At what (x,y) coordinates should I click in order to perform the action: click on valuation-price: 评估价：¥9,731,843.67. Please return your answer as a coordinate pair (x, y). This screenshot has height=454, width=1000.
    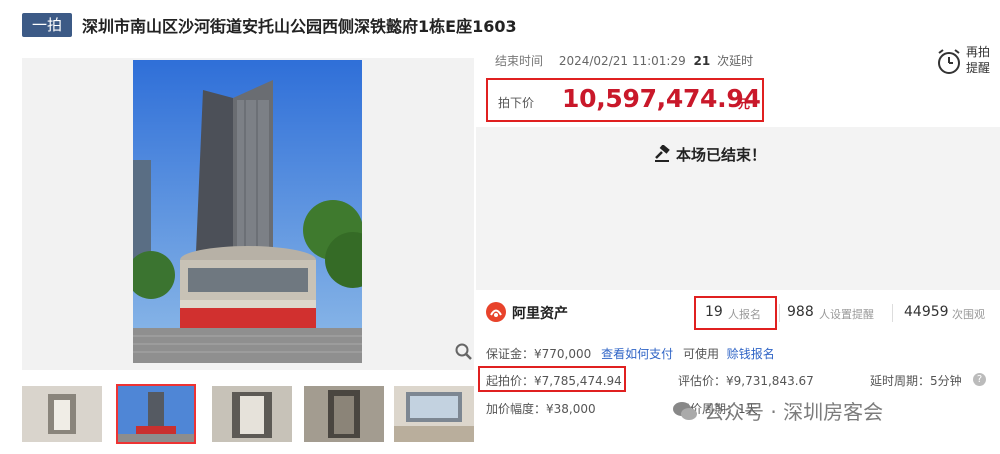
    Looking at the image, I should click on (746, 381).